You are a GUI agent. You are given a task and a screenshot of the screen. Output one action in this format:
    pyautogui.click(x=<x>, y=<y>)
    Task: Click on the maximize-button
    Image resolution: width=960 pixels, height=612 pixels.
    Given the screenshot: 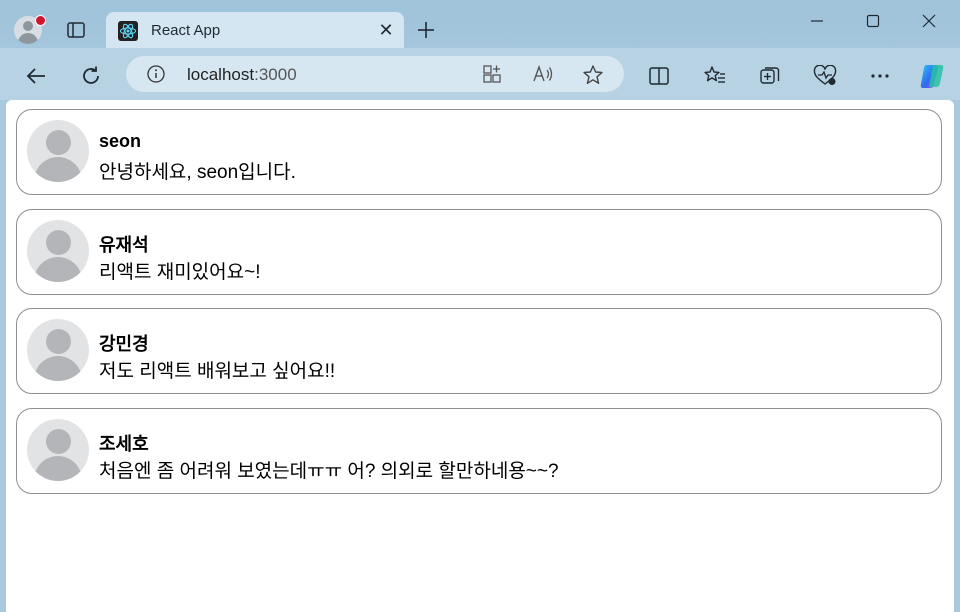 What is the action you would take?
    pyautogui.click(x=873, y=21)
    